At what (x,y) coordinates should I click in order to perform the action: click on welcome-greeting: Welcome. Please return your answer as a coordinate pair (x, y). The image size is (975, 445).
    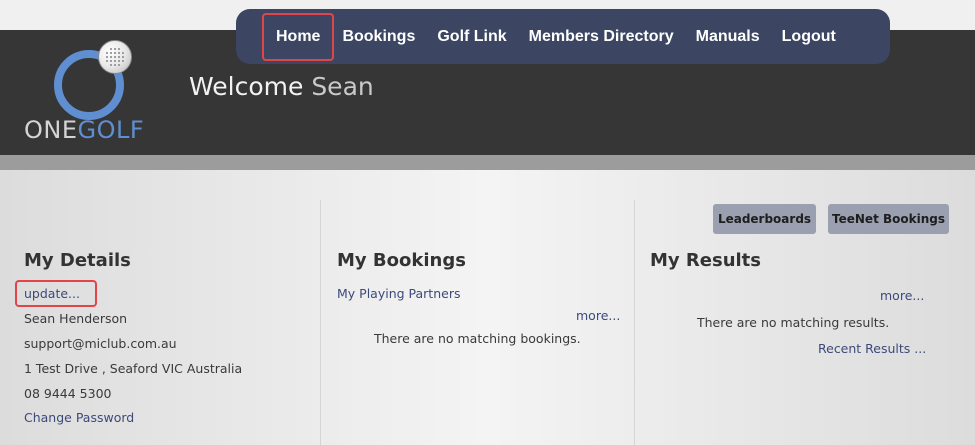
    Looking at the image, I should click on (246, 86).